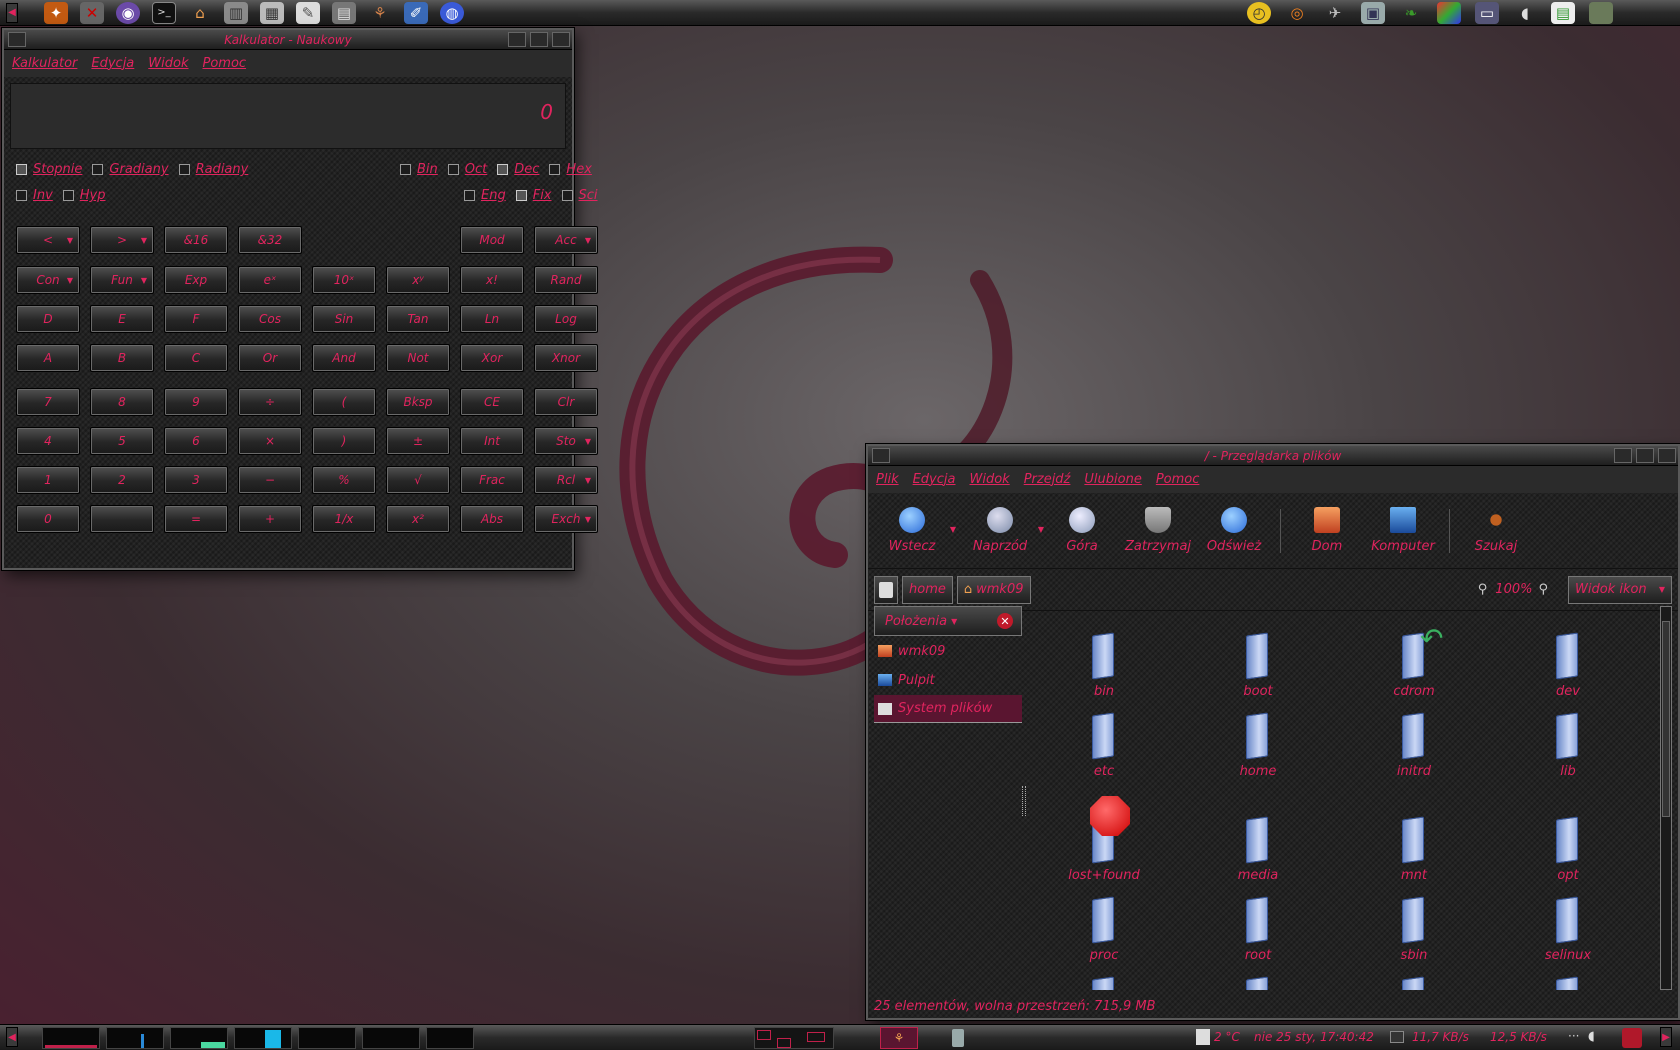 Image resolution: width=1680 pixels, height=1050 pixels. What do you see at coordinates (566, 319) in the screenshot?
I see `calc-key-log: Log` at bounding box center [566, 319].